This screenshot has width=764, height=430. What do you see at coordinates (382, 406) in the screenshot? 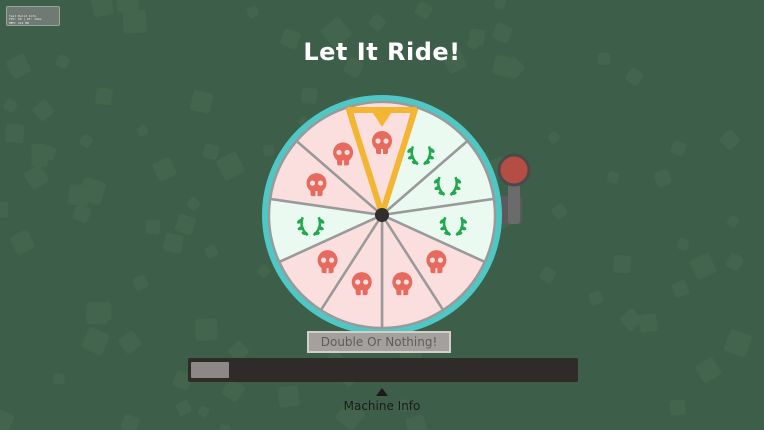
I see `machine-info-label: Machine Info` at bounding box center [382, 406].